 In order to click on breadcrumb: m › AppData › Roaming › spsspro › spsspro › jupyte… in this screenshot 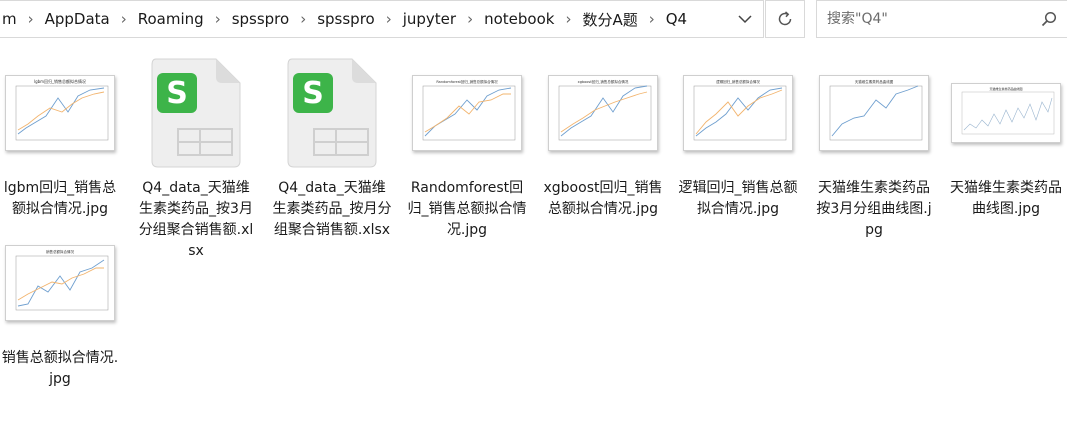, I will do `click(345, 19)`.